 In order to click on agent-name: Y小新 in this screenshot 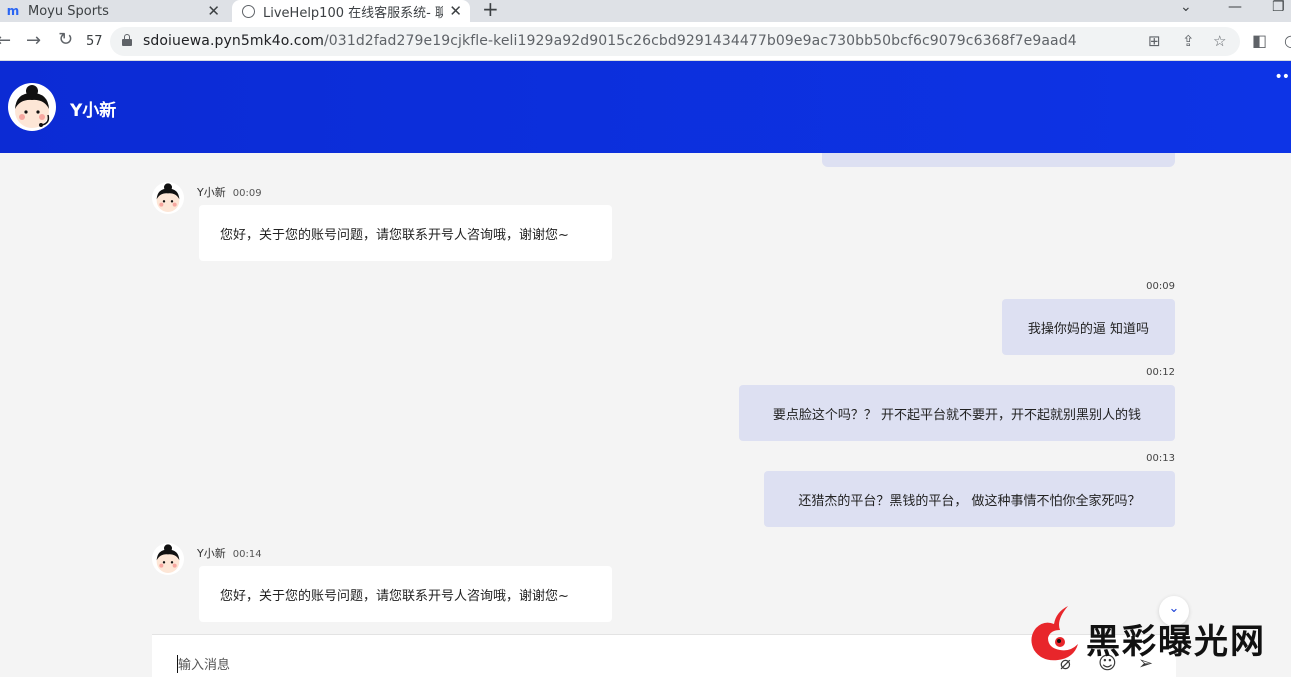, I will do `click(93, 111)`.